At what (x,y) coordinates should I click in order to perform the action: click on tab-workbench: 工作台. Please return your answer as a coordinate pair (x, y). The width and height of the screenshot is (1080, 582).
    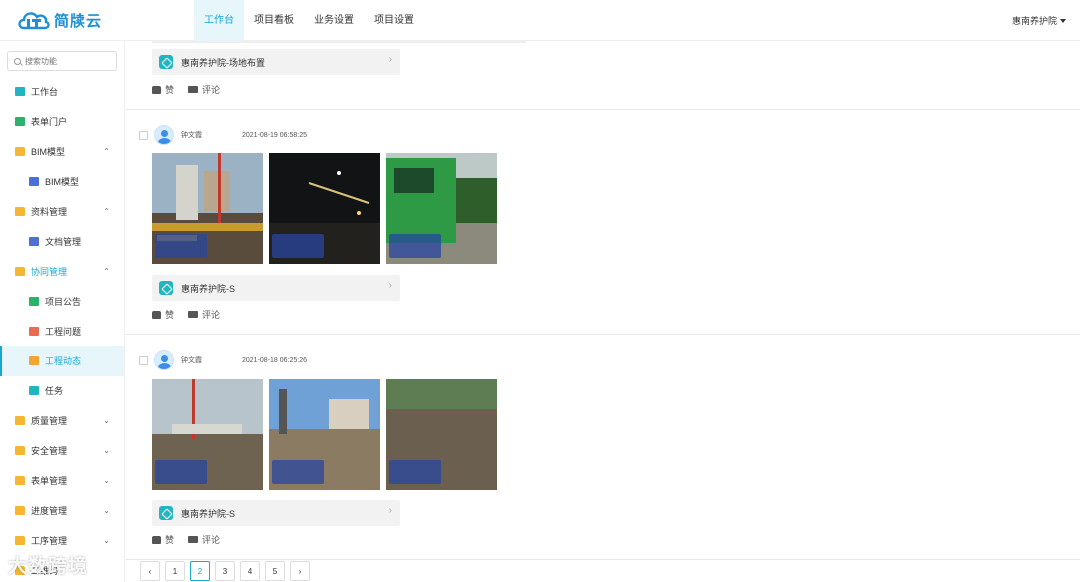
    Looking at the image, I should click on (219, 20).